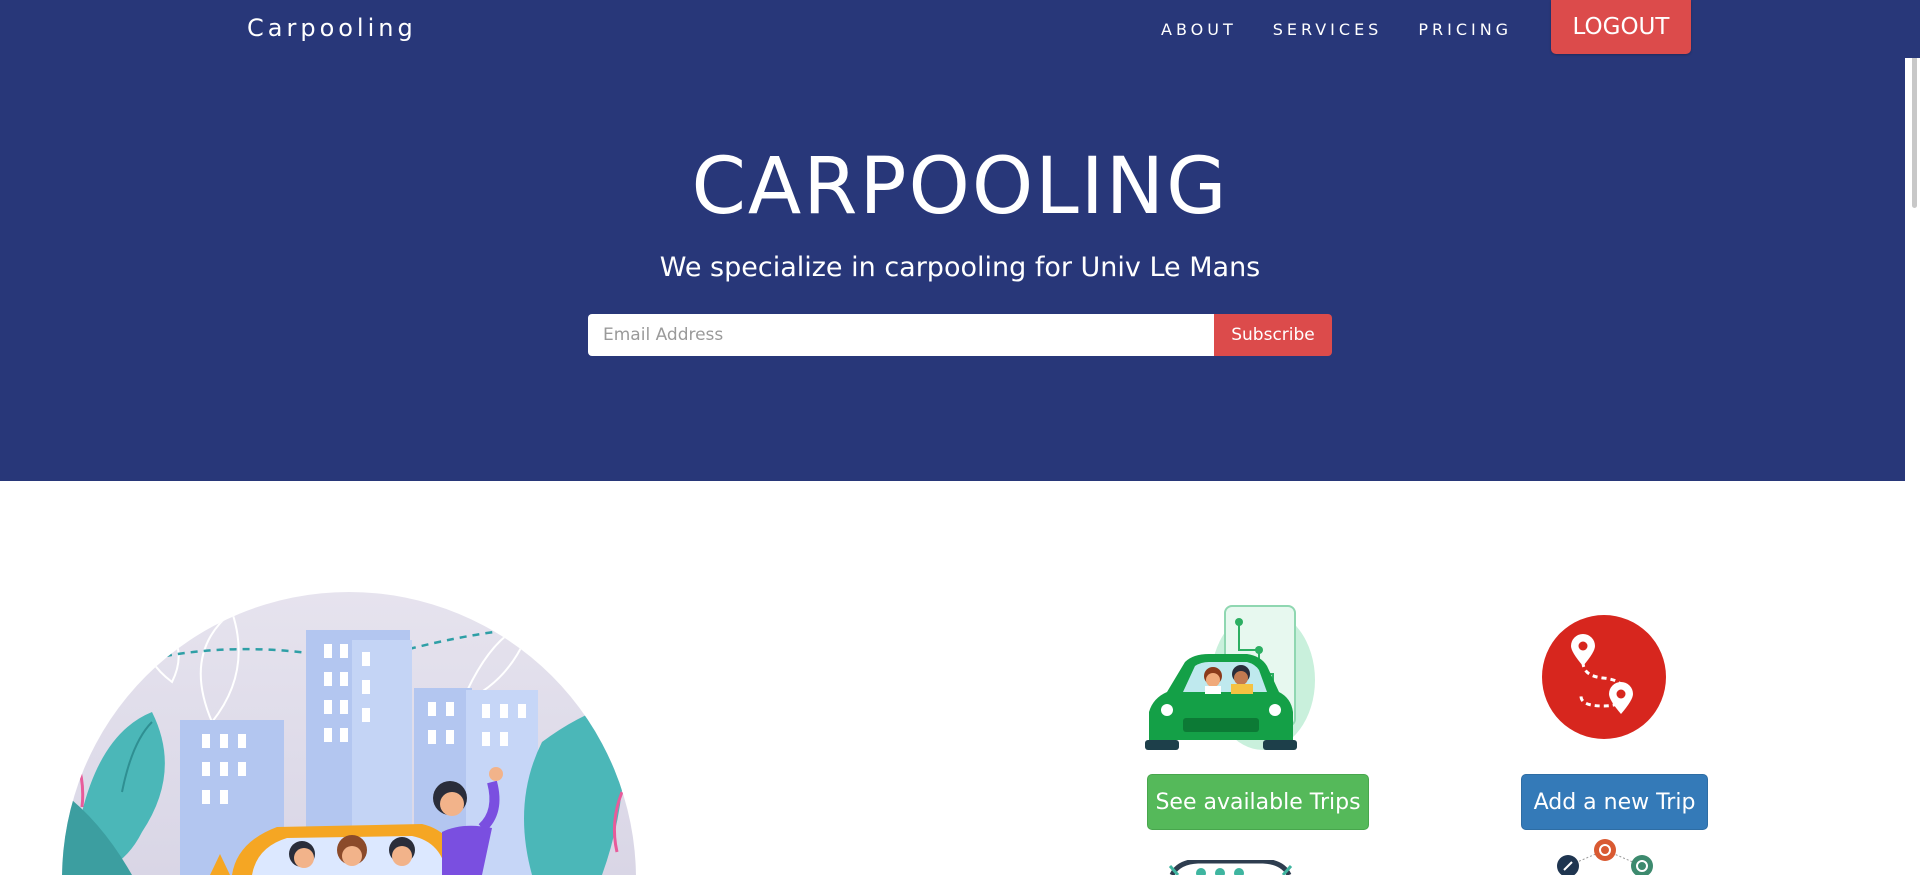 The width and height of the screenshot is (1920, 875). I want to click on logout-button: LOGOUT, so click(1621, 27).